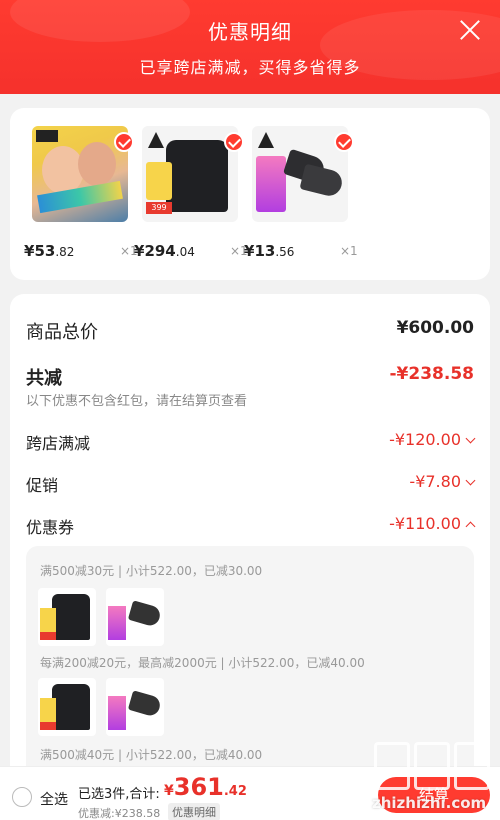 The image size is (500, 820). Describe the element at coordinates (191, 193) in the screenshot. I see `product-item: 399 ¥294.04 ×1` at that location.